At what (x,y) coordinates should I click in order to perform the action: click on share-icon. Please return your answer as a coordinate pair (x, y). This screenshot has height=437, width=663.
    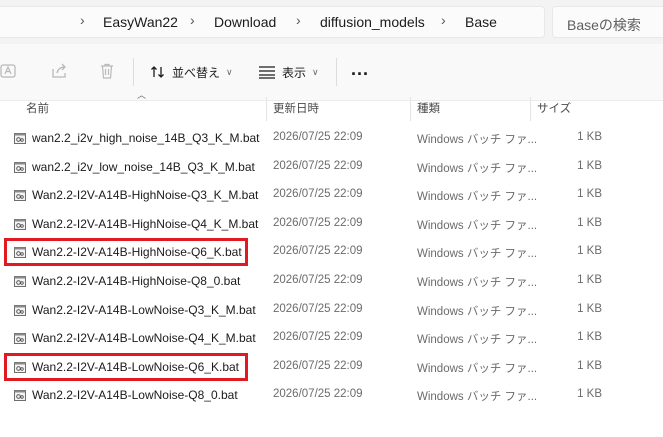
    Looking at the image, I should click on (59, 71).